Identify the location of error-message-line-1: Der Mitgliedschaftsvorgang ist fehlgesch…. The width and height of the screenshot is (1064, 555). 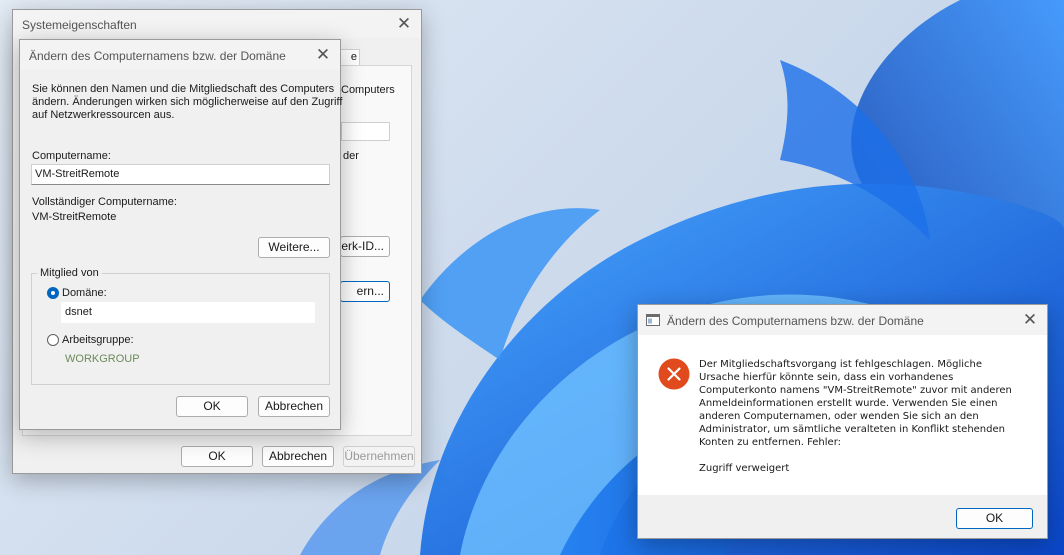
(840, 364).